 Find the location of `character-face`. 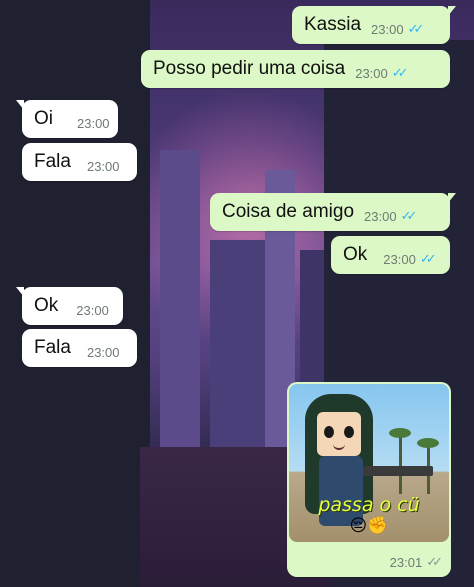

character-face is located at coordinates (339, 434).